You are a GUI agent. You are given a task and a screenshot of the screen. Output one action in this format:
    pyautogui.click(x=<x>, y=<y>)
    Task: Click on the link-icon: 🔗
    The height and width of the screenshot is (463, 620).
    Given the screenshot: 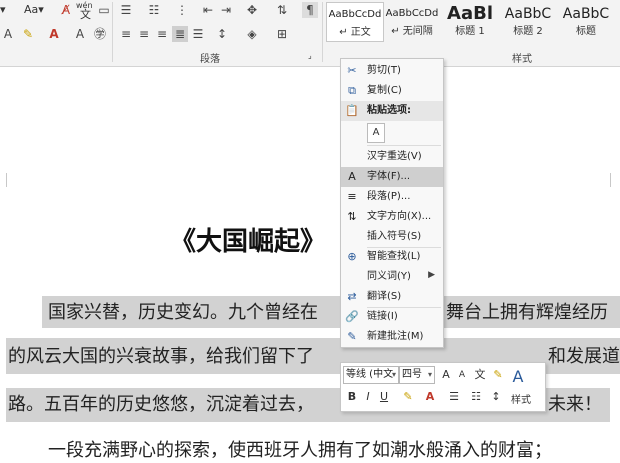 What is the action you would take?
    pyautogui.click(x=352, y=316)
    